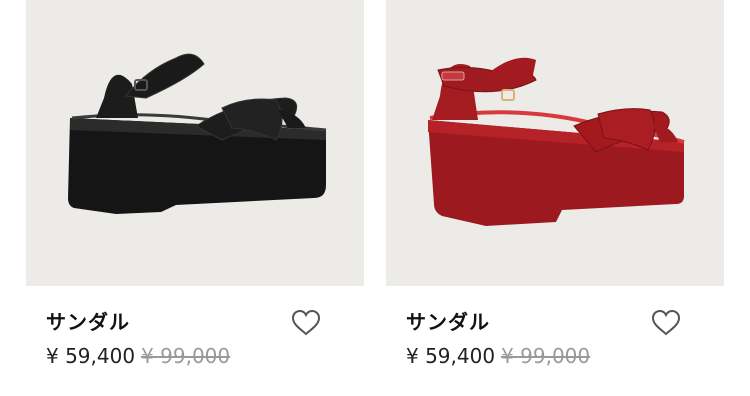 The width and height of the screenshot is (750, 396). I want to click on red-suede-platform-sandal-image, so click(556, 141).